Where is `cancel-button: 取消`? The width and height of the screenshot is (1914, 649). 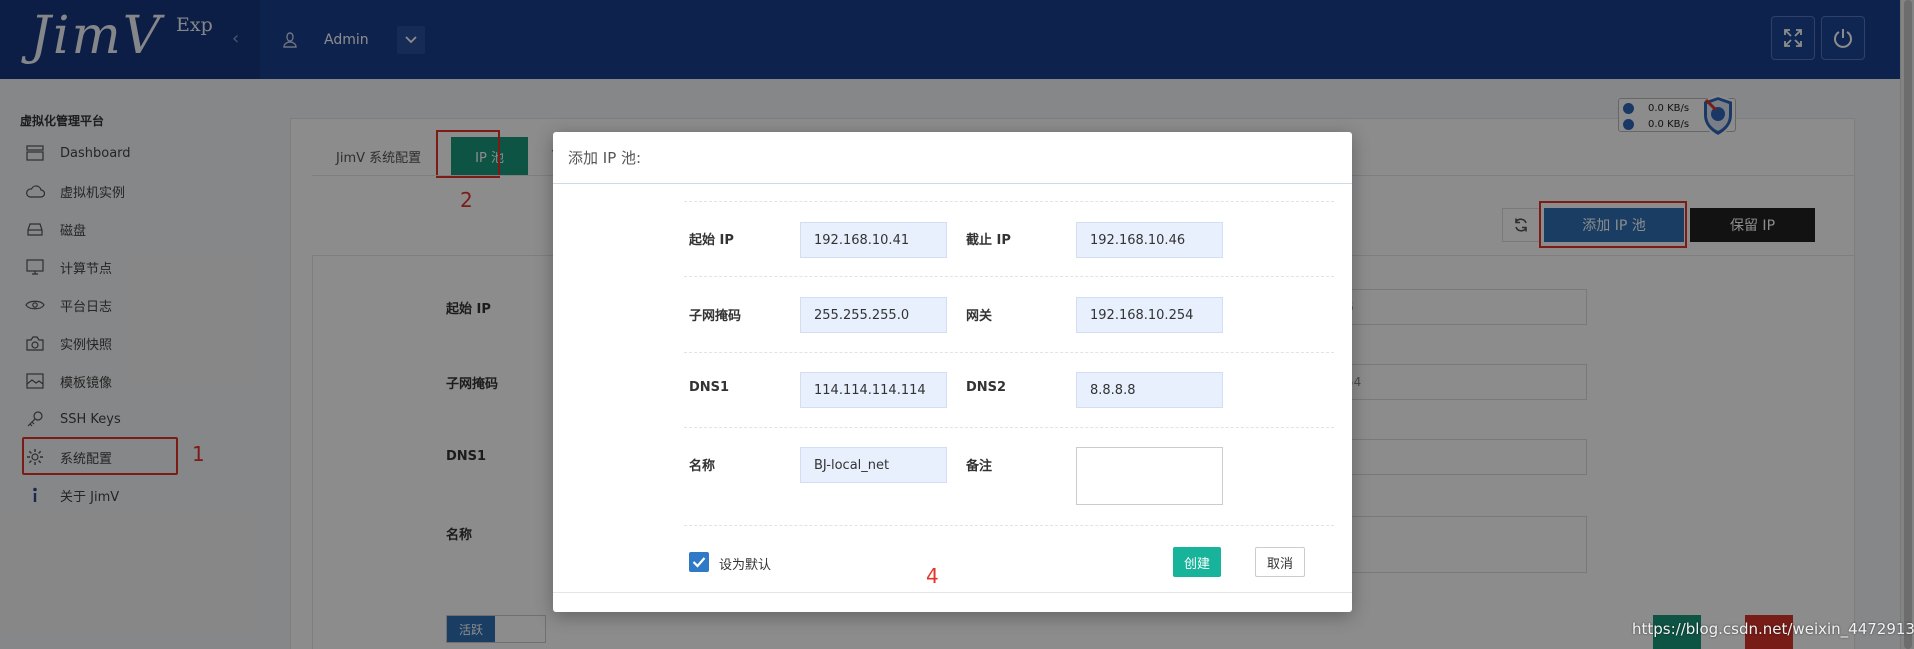 cancel-button: 取消 is located at coordinates (1280, 562).